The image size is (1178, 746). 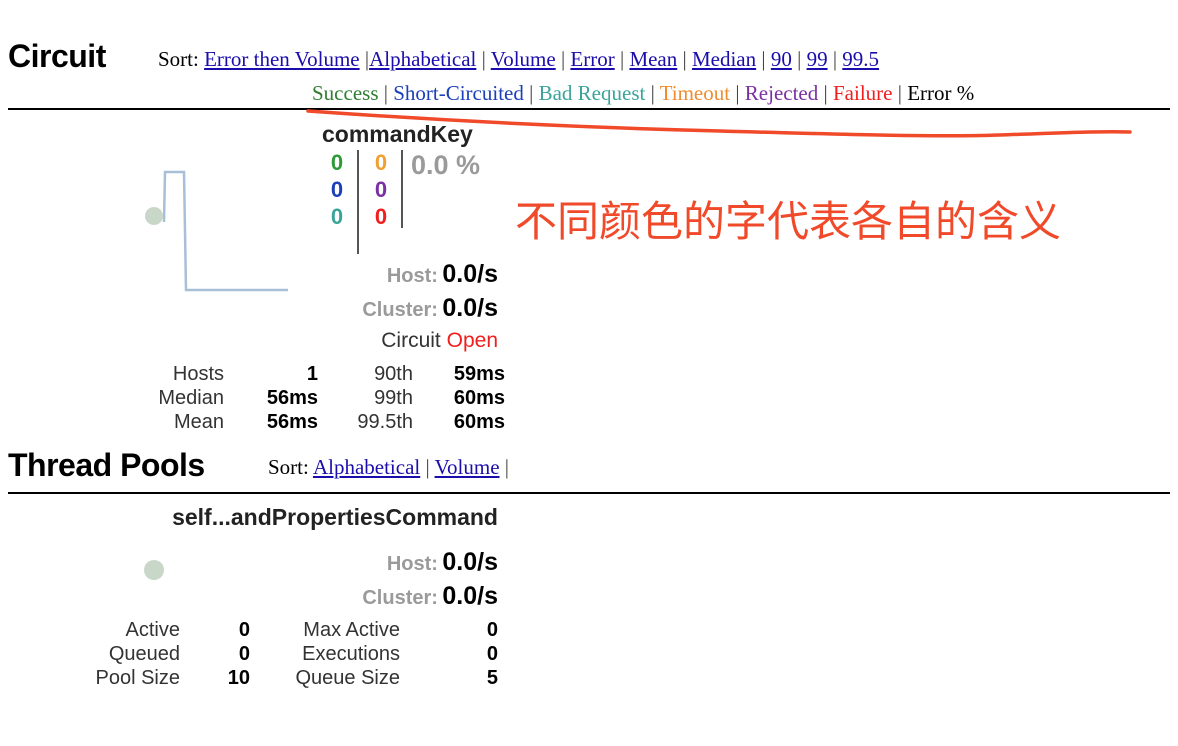 I want to click on active-value: 0, so click(x=244, y=630).